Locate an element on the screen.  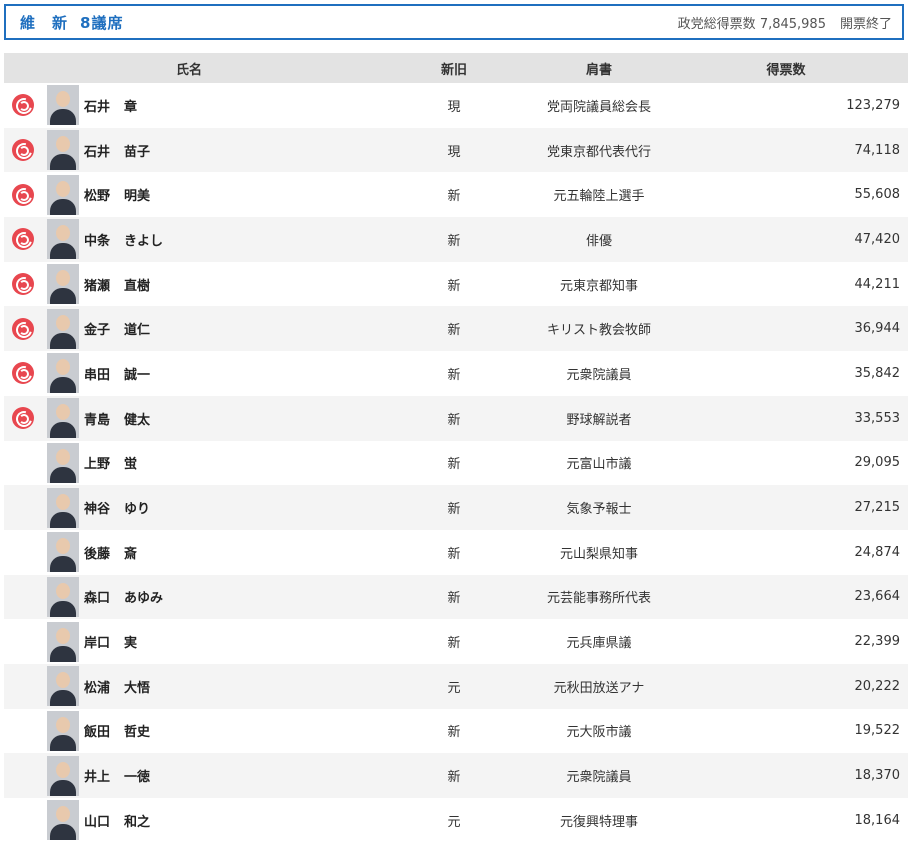
table-header-row: 氏名 新旧 肩書 得票数 is located at coordinates (456, 68).